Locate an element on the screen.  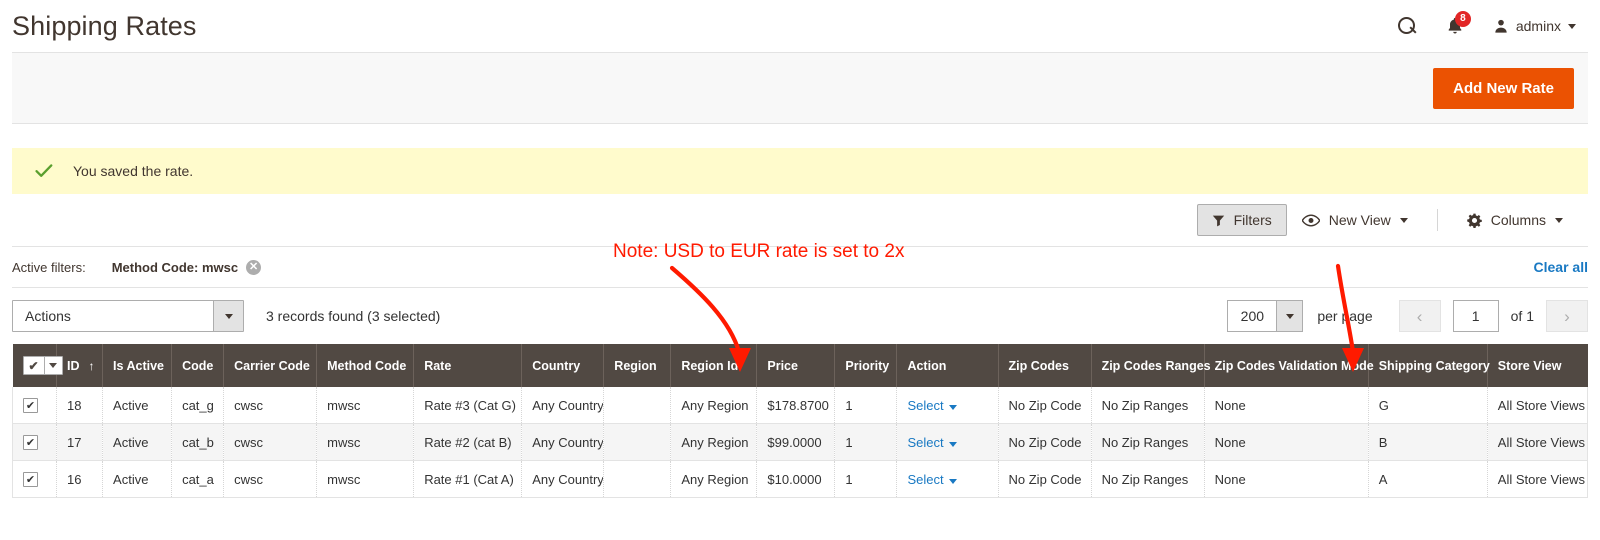
close-icon: ✕ is located at coordinates (254, 267).